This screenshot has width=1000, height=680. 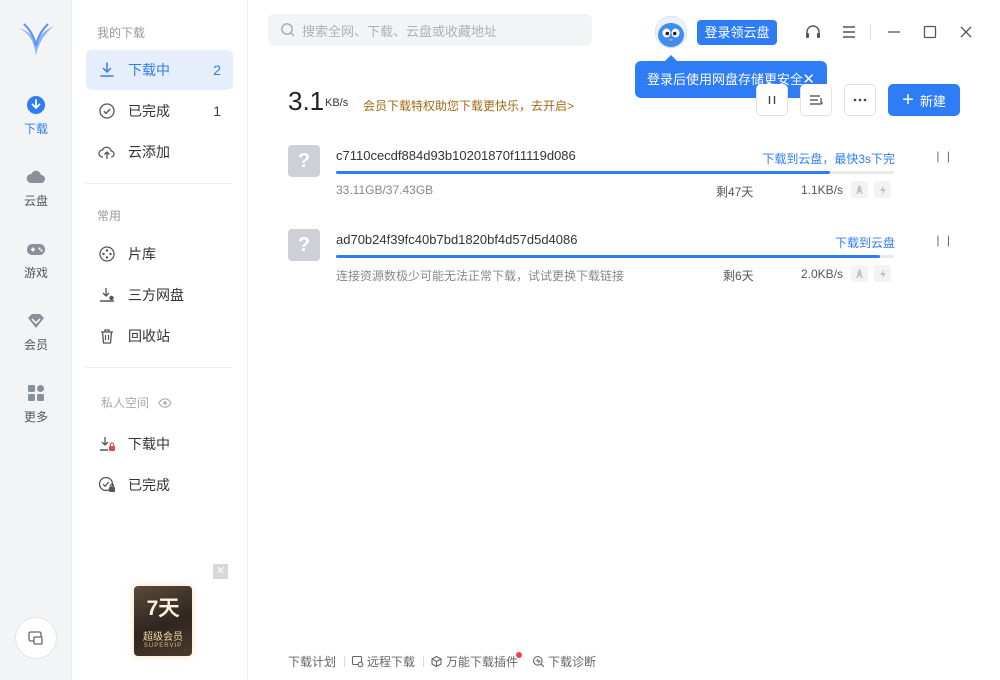 I want to click on search-icon, so click(x=288, y=30).